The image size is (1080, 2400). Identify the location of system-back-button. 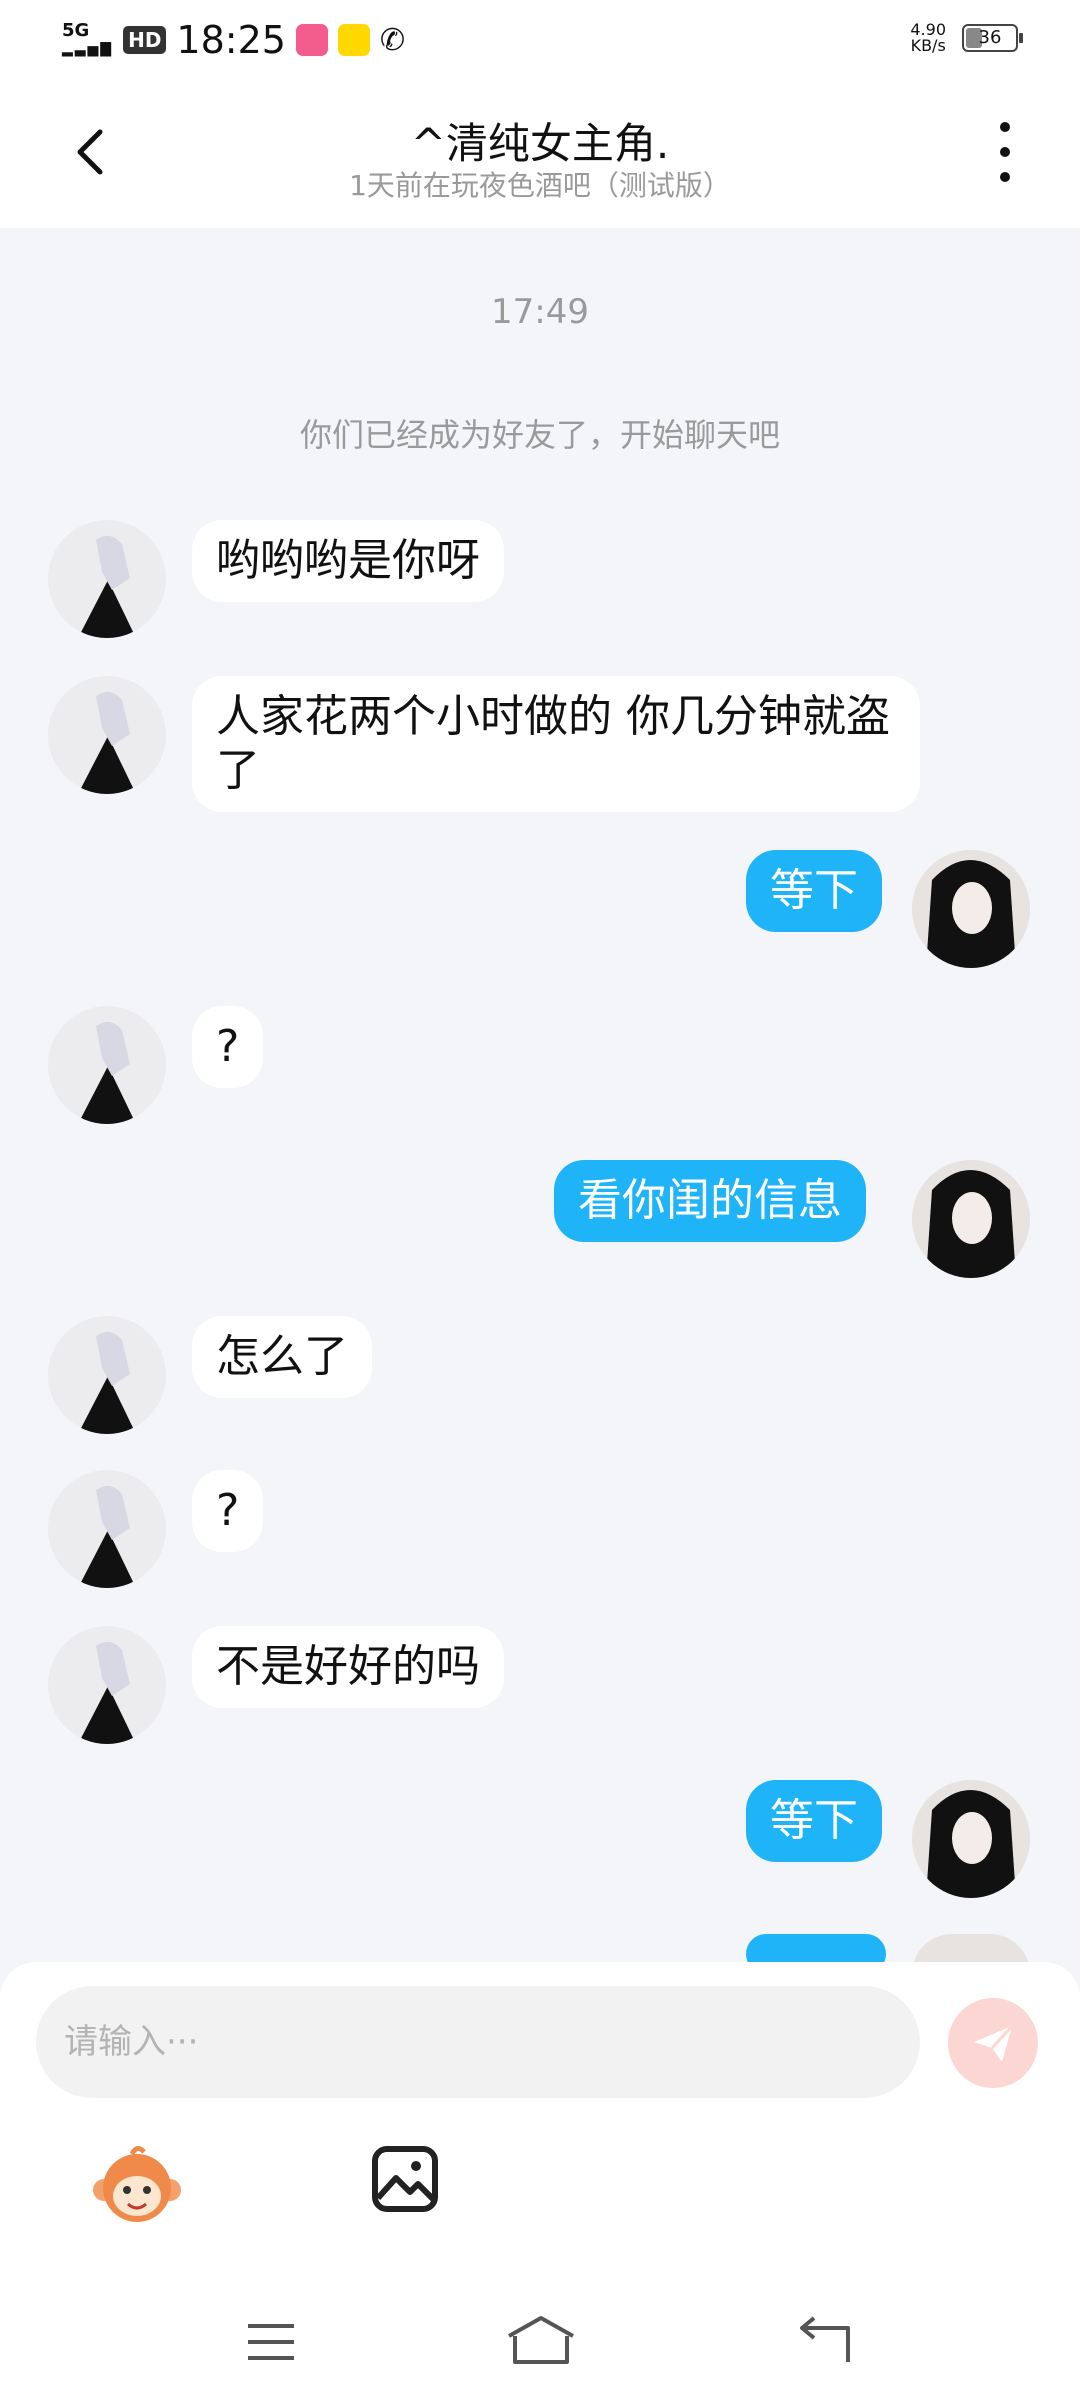
(824, 2341).